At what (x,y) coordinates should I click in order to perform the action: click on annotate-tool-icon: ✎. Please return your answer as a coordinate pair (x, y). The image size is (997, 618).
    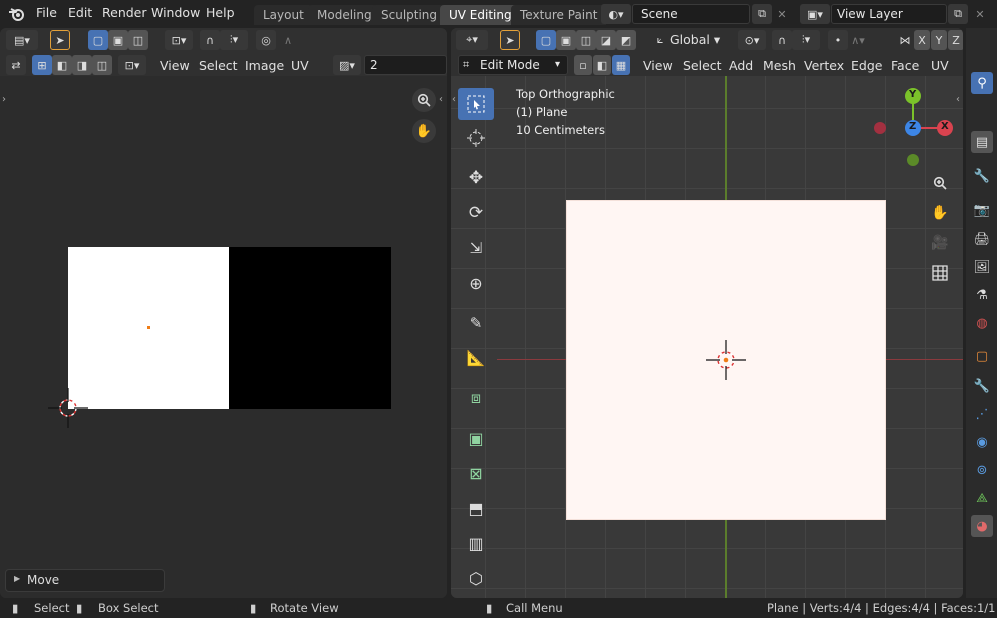
    Looking at the image, I should click on (476, 323).